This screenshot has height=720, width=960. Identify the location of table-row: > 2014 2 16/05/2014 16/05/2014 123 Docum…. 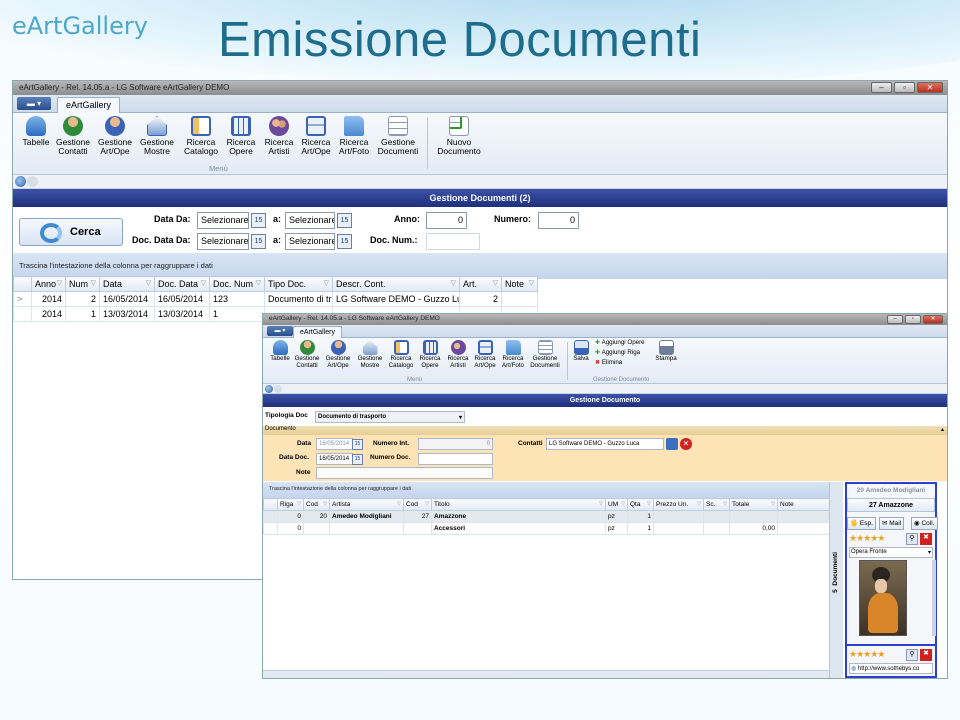
(275, 299).